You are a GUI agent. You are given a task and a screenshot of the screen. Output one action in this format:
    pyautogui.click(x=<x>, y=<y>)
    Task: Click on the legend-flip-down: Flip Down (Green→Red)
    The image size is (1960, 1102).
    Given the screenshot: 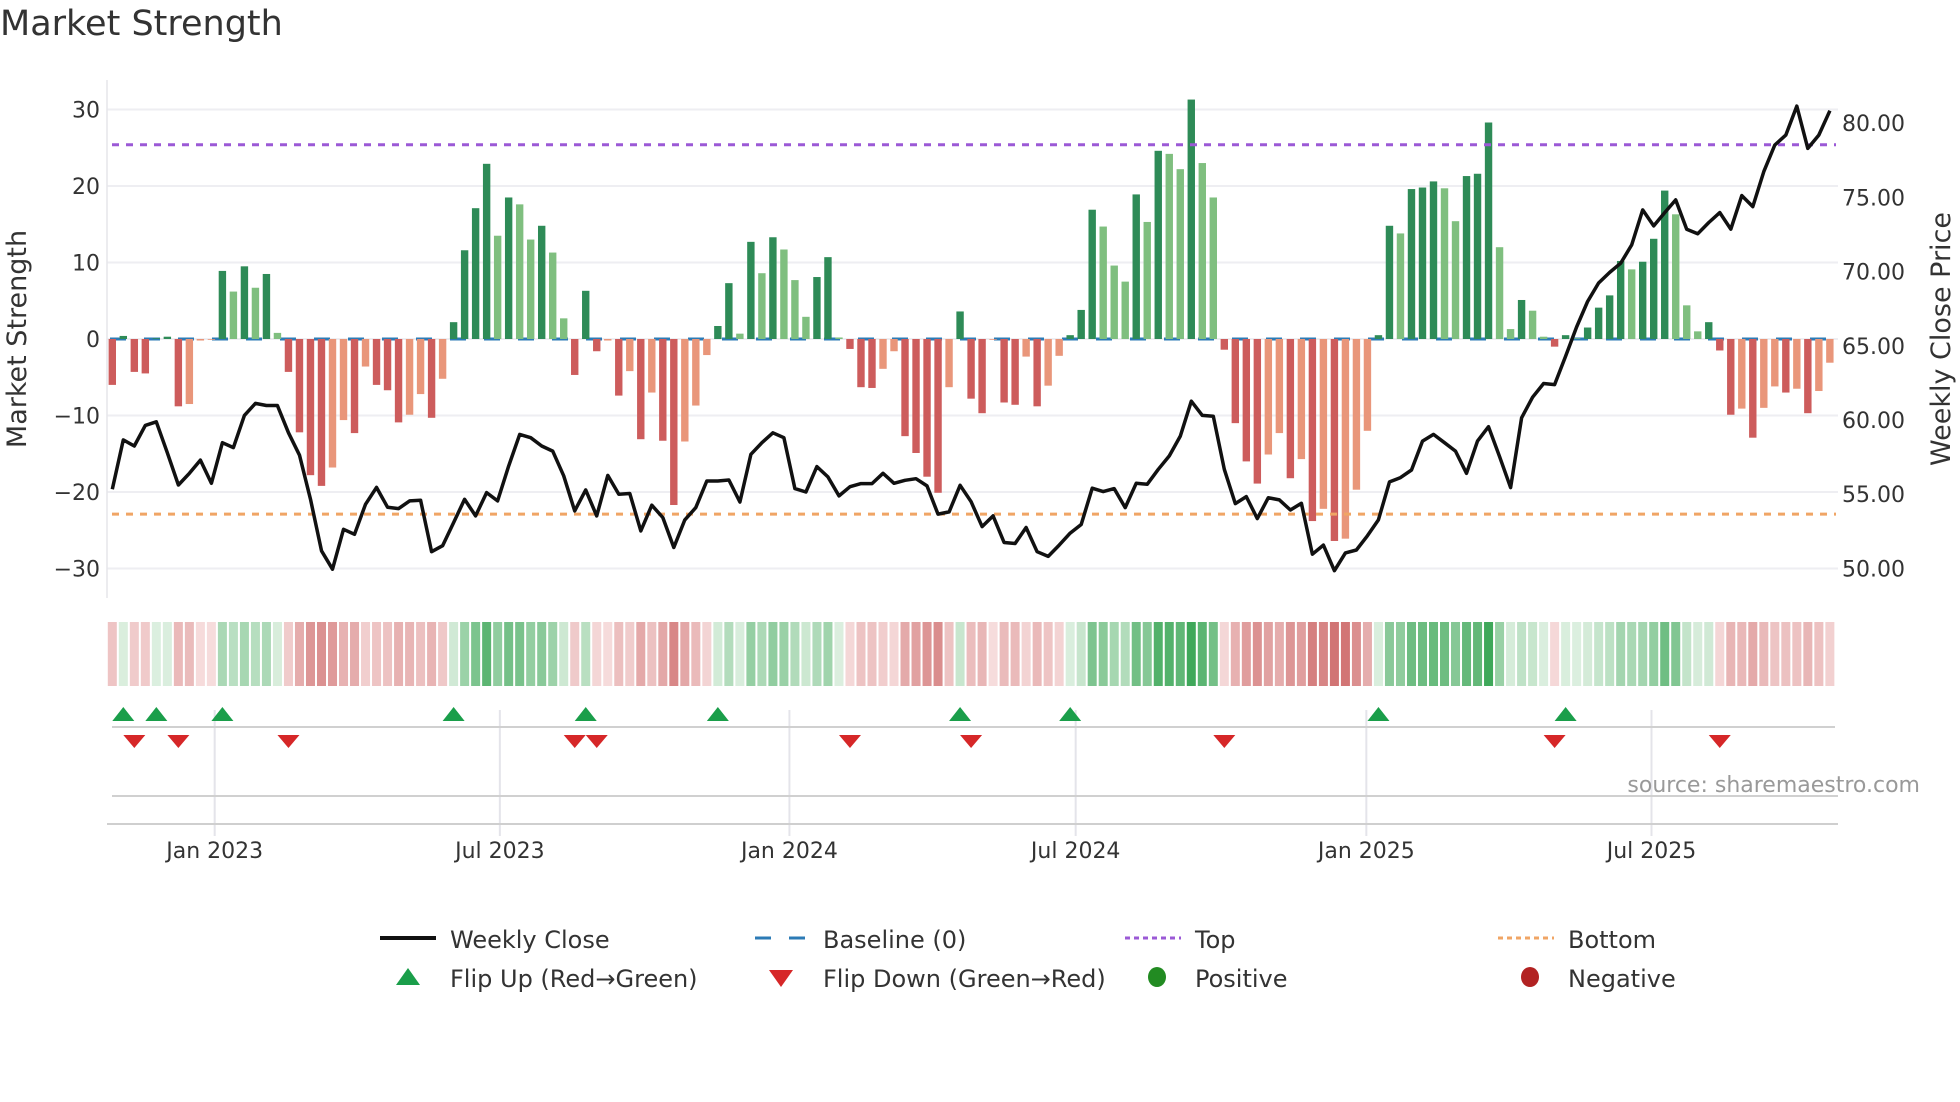 What is the action you would take?
    pyautogui.click(x=928, y=979)
    